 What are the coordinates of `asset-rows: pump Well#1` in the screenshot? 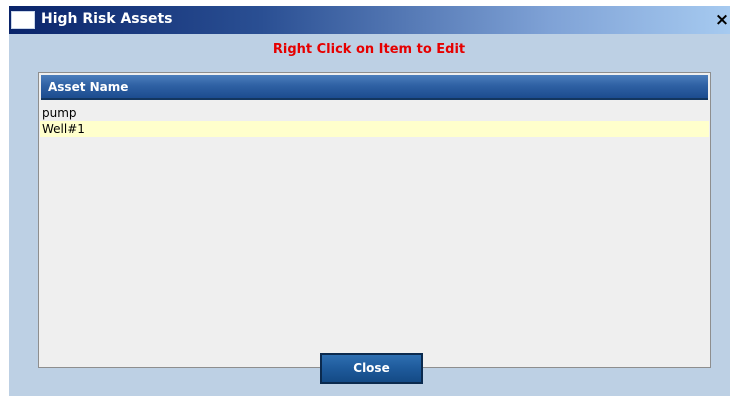 It's located at (374, 121).